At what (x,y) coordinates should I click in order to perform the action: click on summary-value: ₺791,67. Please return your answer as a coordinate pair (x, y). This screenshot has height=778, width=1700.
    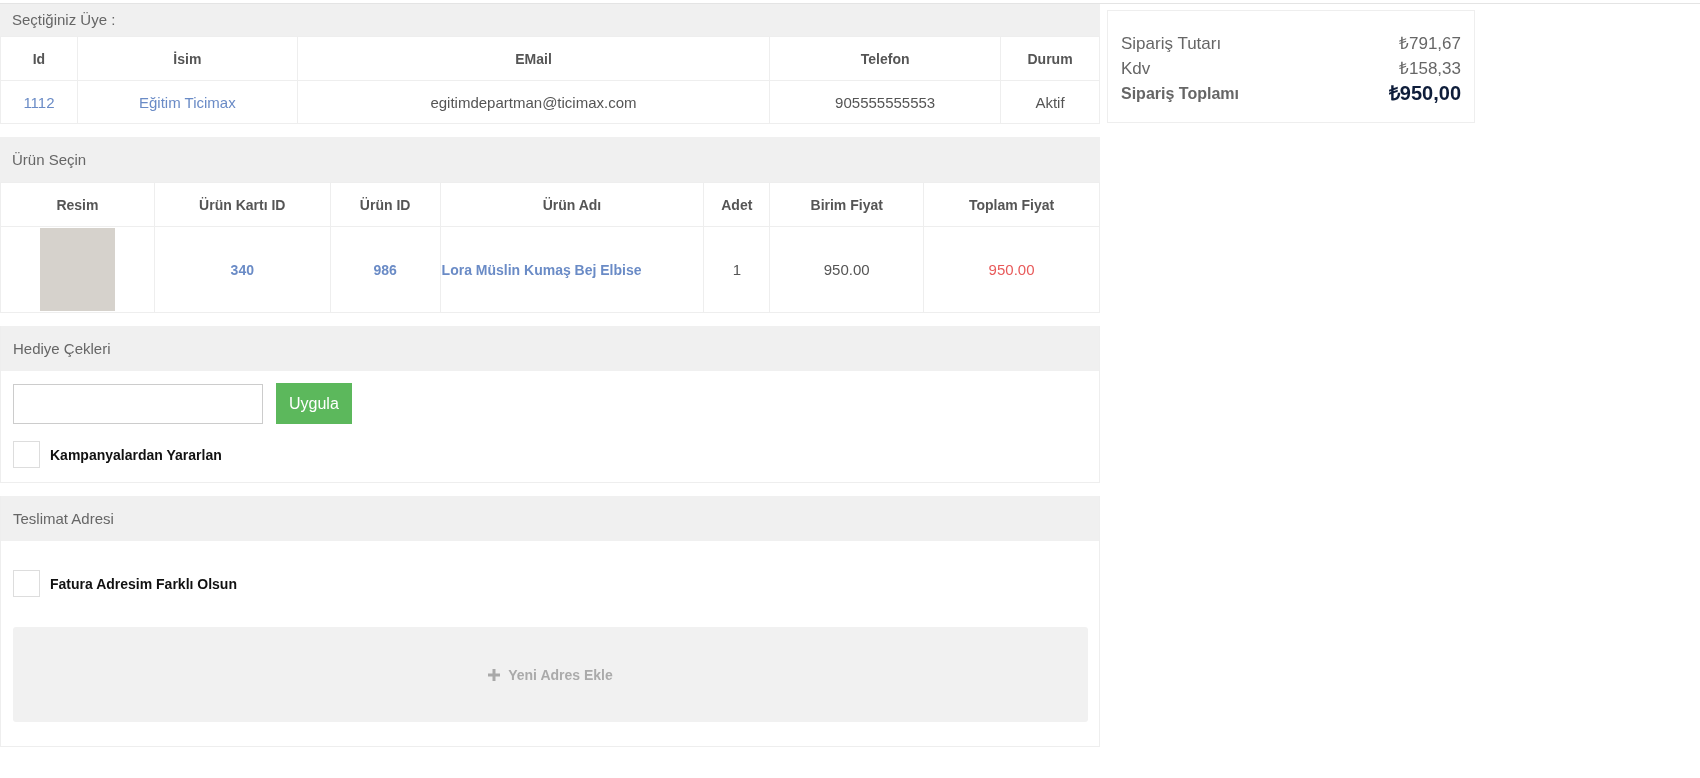
    Looking at the image, I should click on (1430, 44).